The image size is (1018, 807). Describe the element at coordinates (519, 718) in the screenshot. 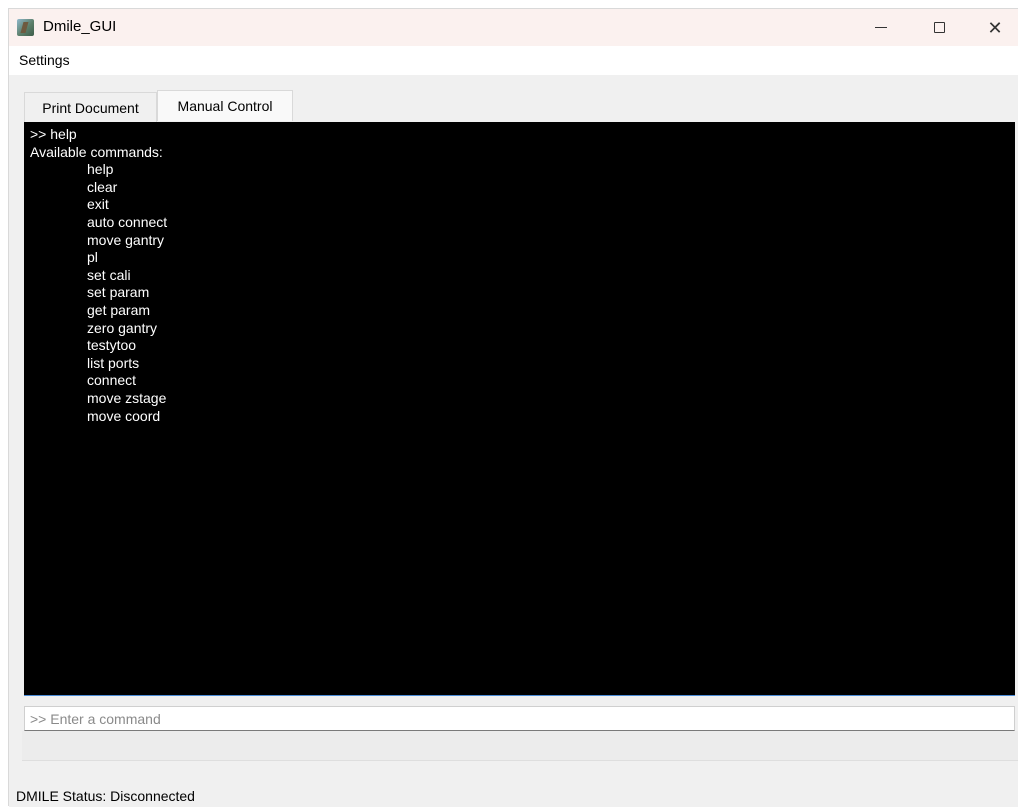

I see `command-input` at that location.